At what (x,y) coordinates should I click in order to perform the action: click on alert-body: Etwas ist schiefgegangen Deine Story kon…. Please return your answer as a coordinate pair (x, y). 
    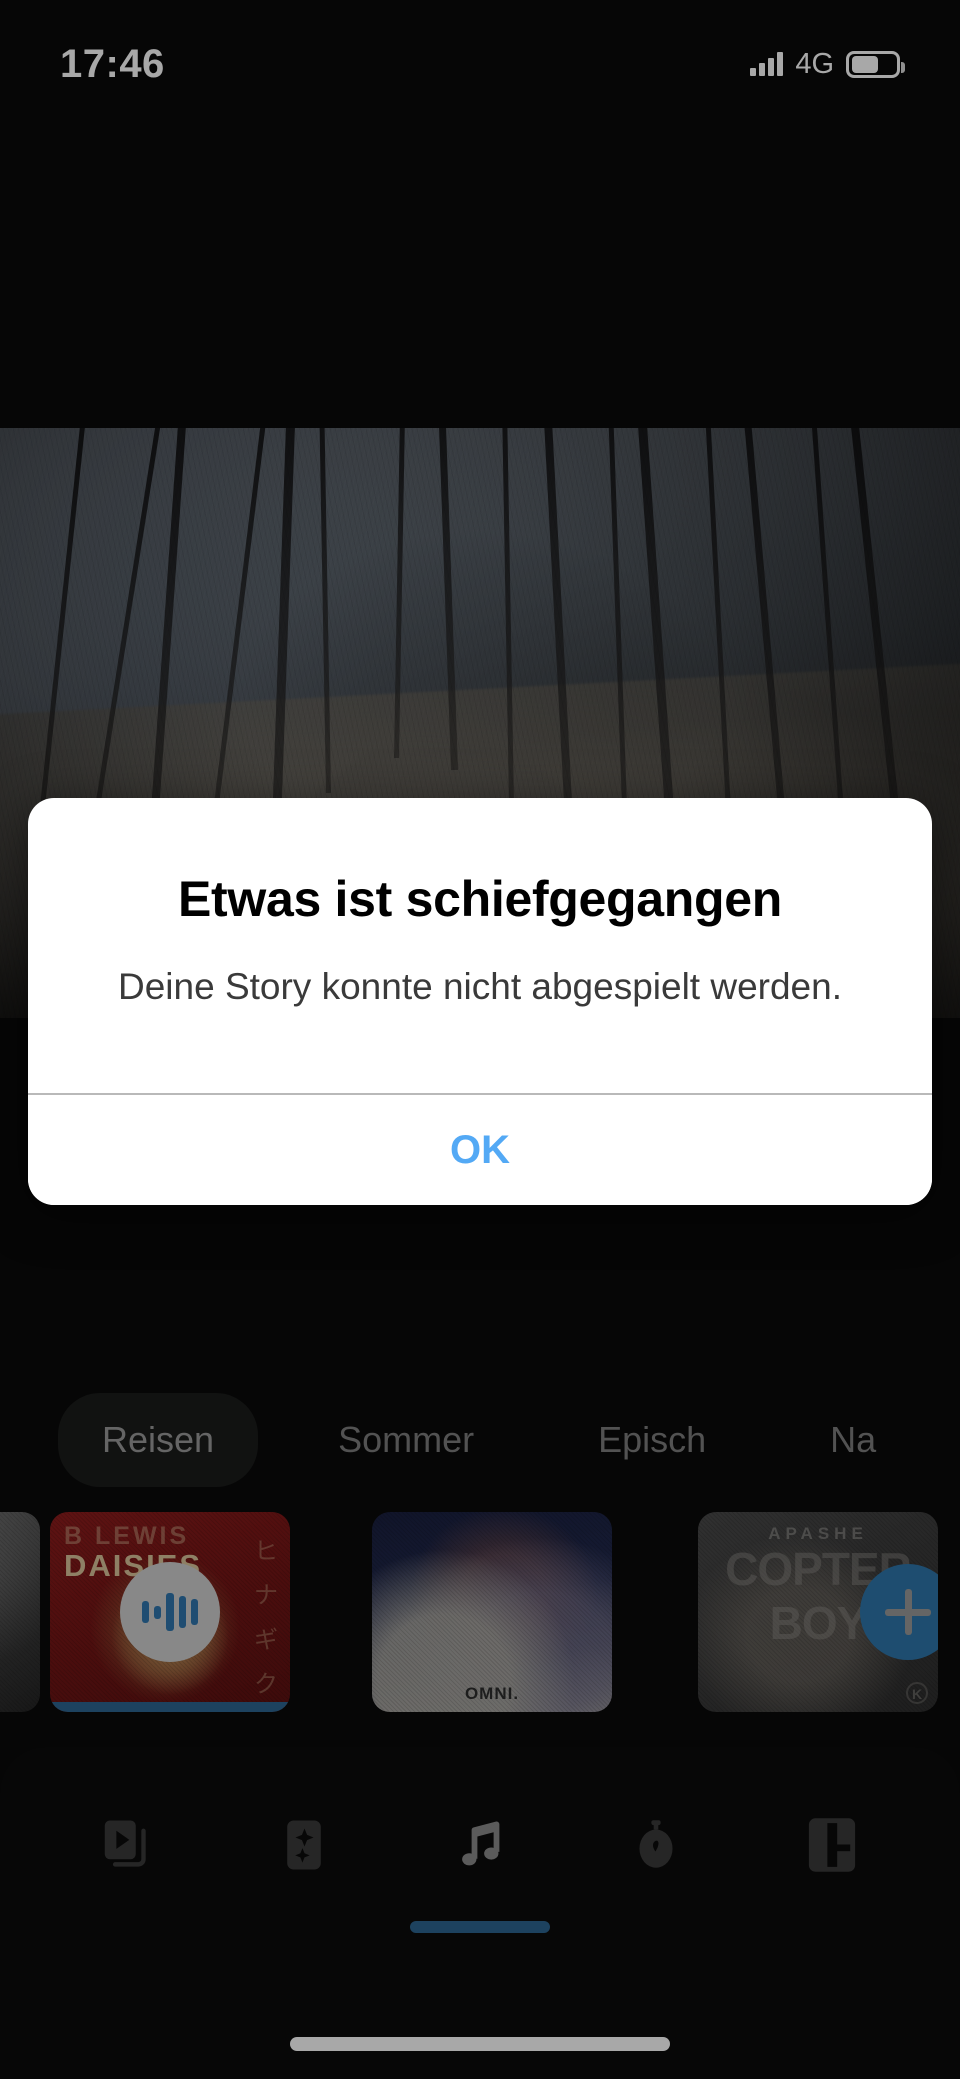
    Looking at the image, I should click on (480, 945).